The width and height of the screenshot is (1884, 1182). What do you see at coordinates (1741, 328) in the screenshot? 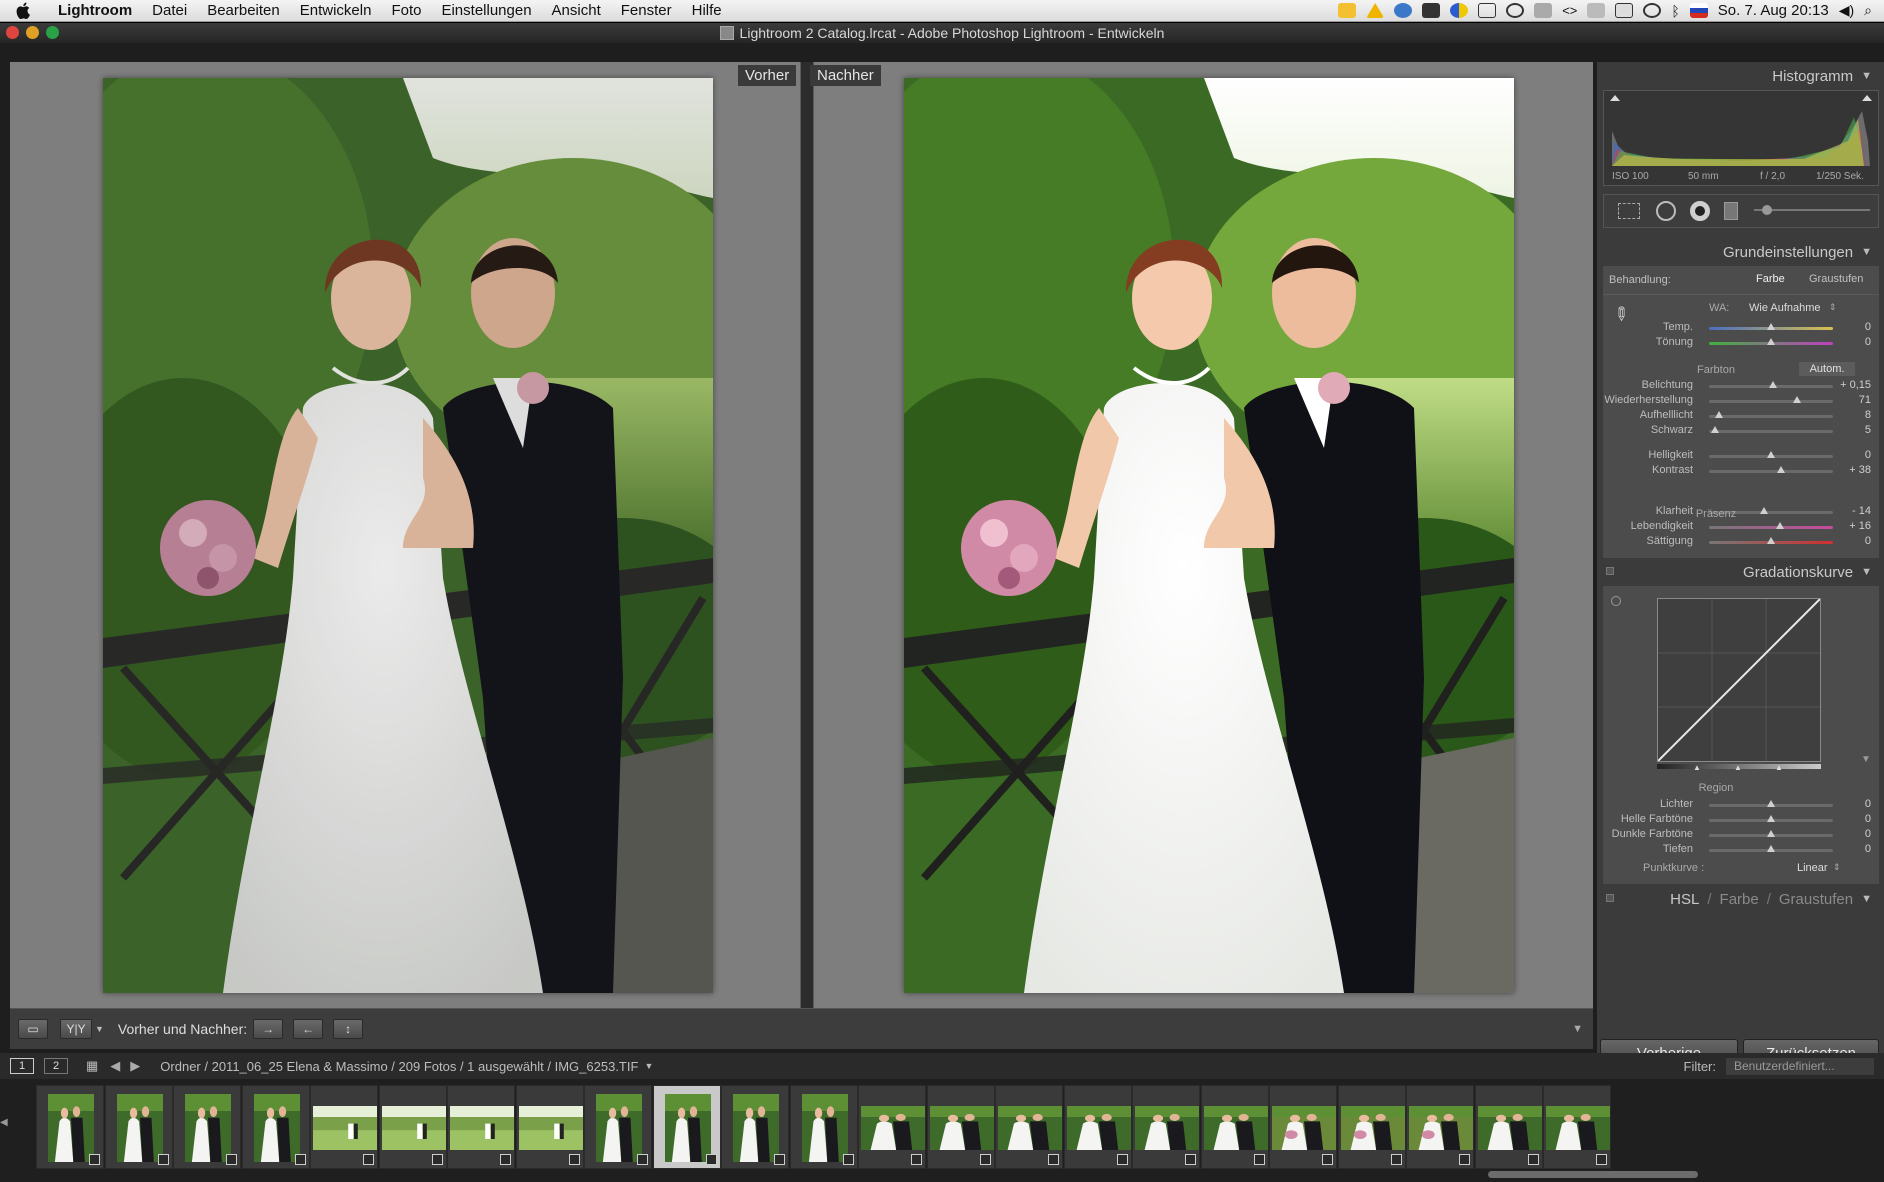
I see `basic-slider-row: Temp. 0` at bounding box center [1741, 328].